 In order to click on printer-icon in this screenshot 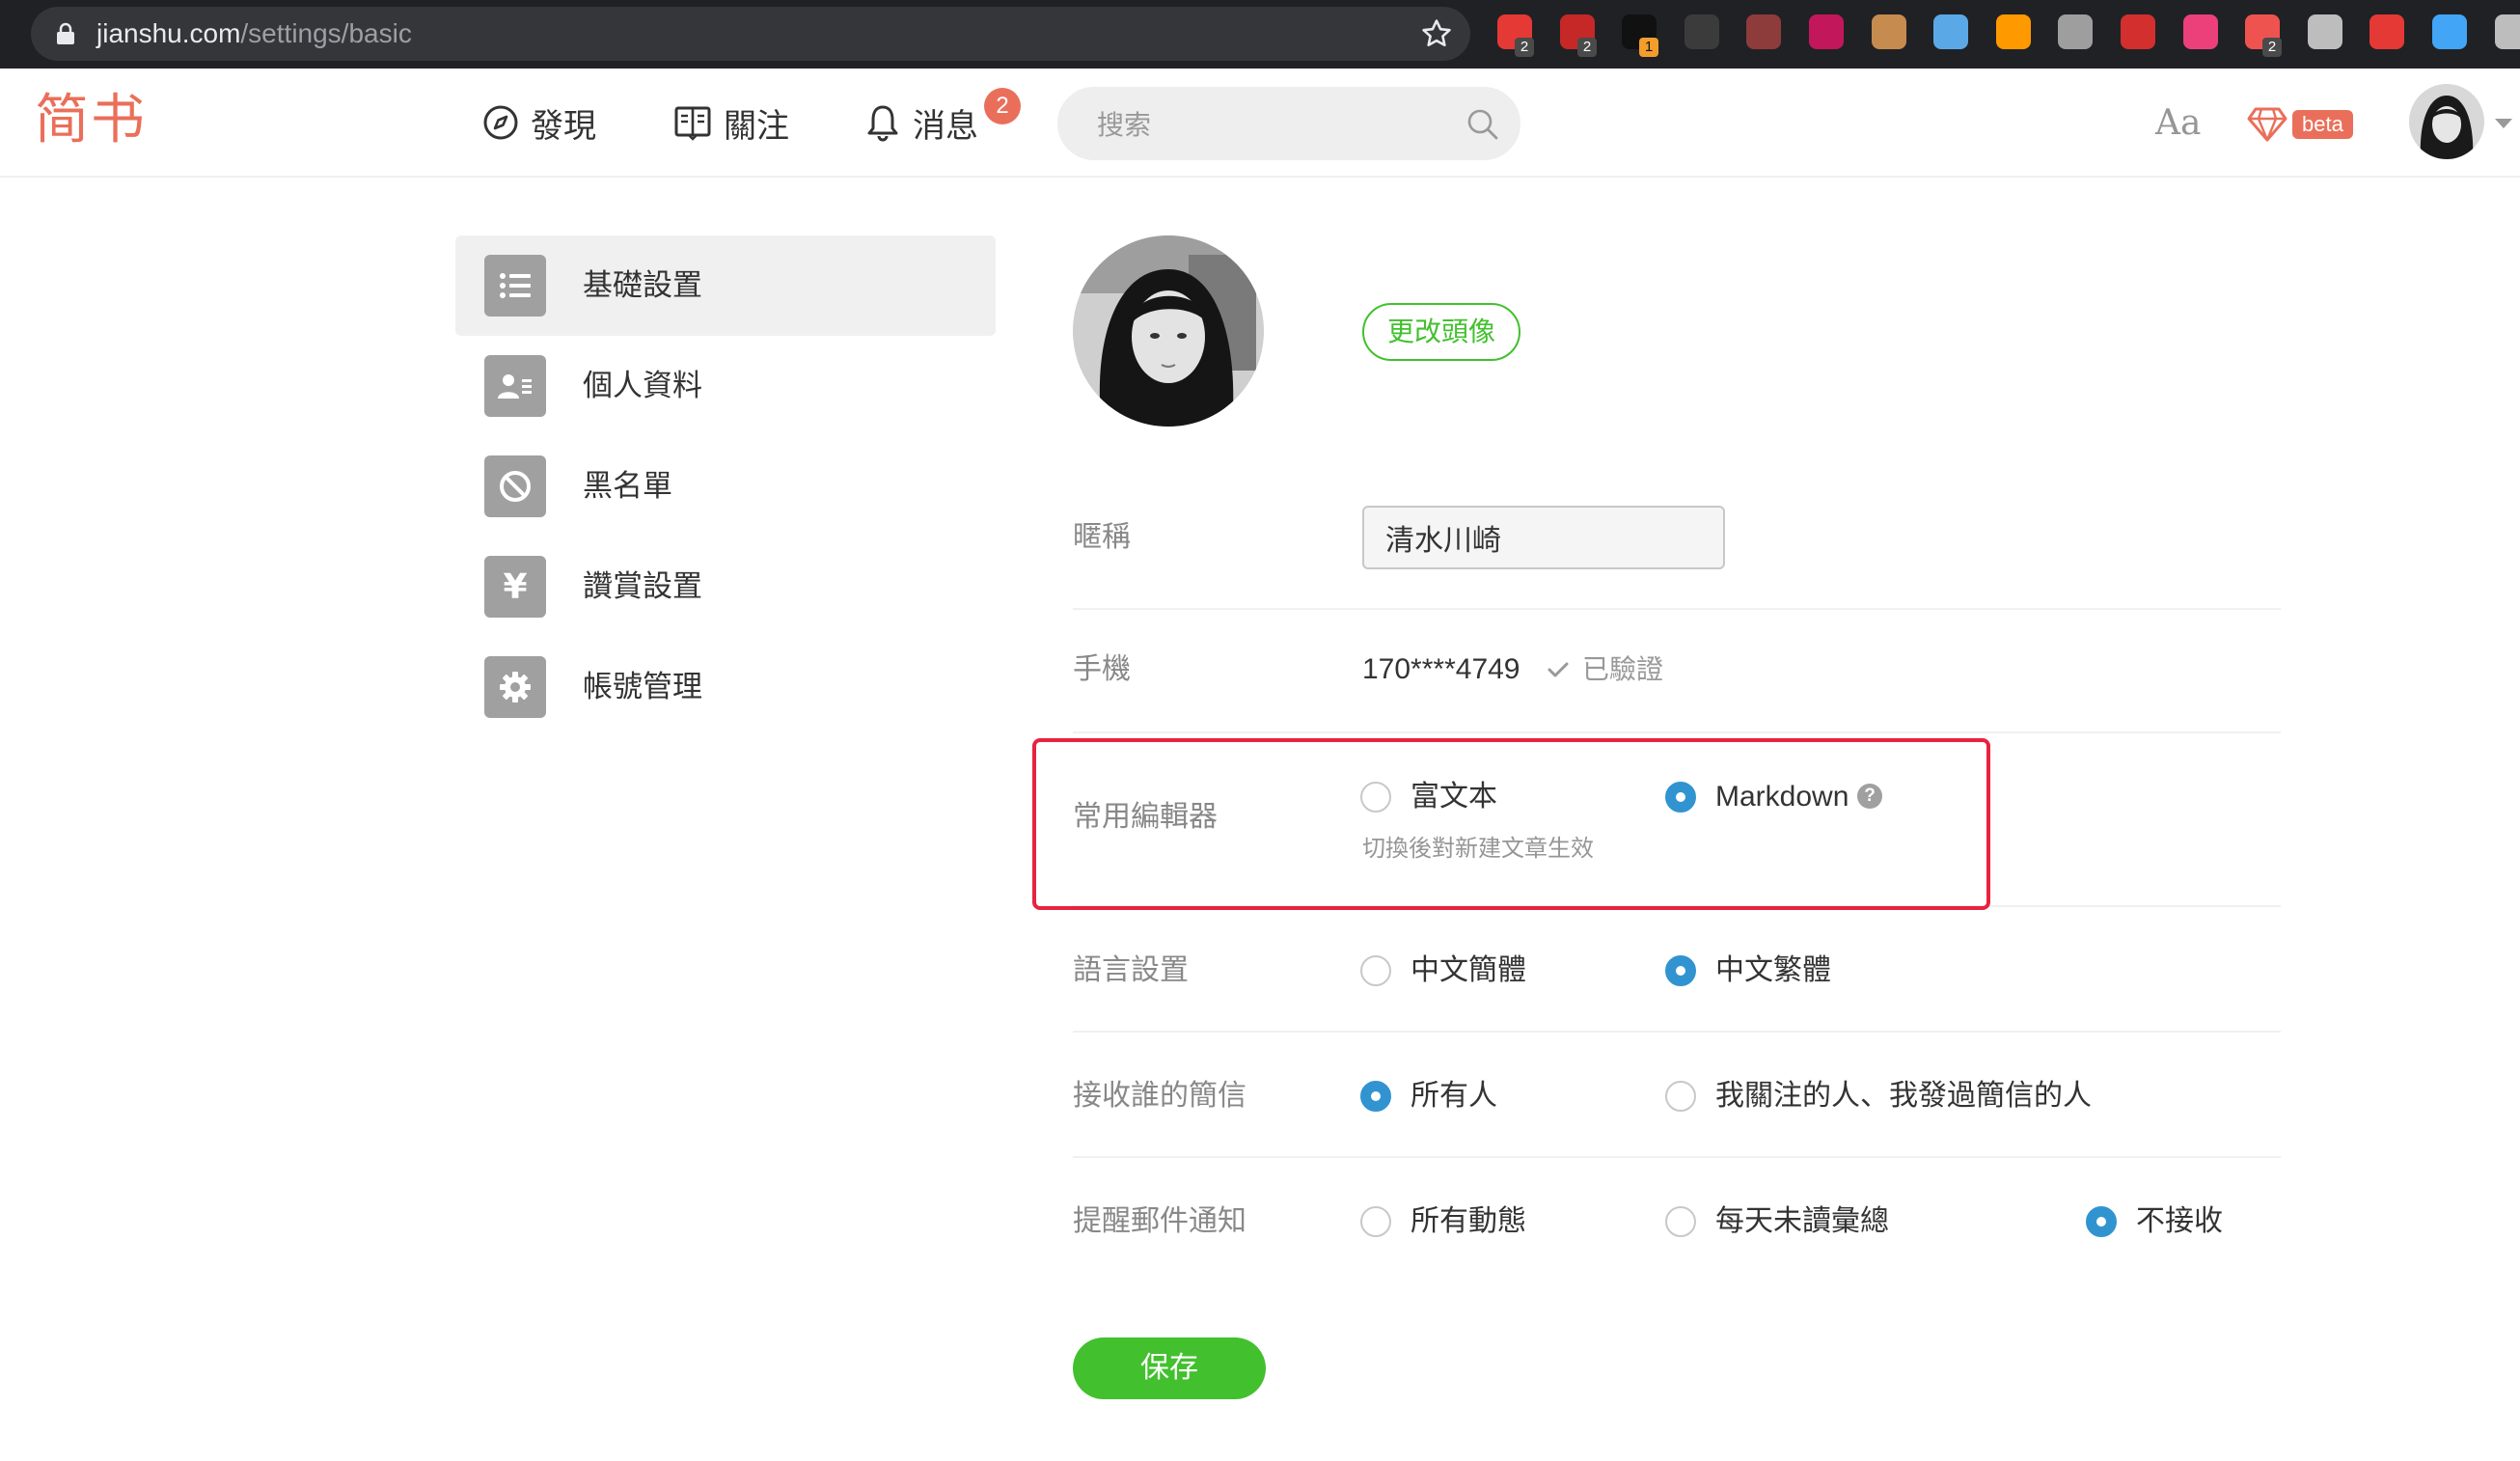, I will do `click(2387, 32)`.